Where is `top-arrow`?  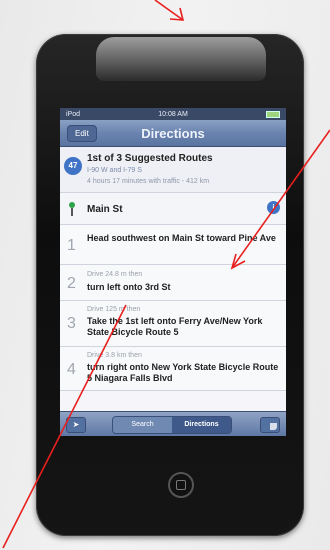 top-arrow is located at coordinates (169, 10).